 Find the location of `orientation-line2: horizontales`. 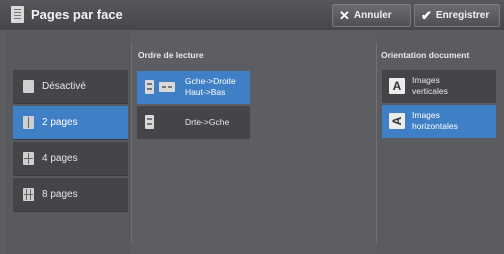

orientation-line2: horizontales is located at coordinates (435, 126).